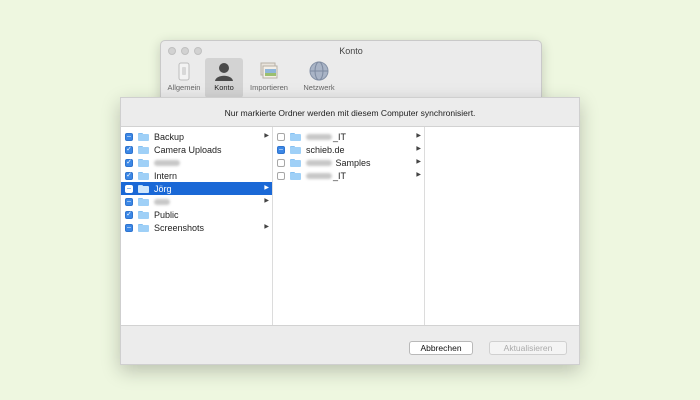  Describe the element at coordinates (528, 348) in the screenshot. I see `update-button: Aktualisieren` at that location.